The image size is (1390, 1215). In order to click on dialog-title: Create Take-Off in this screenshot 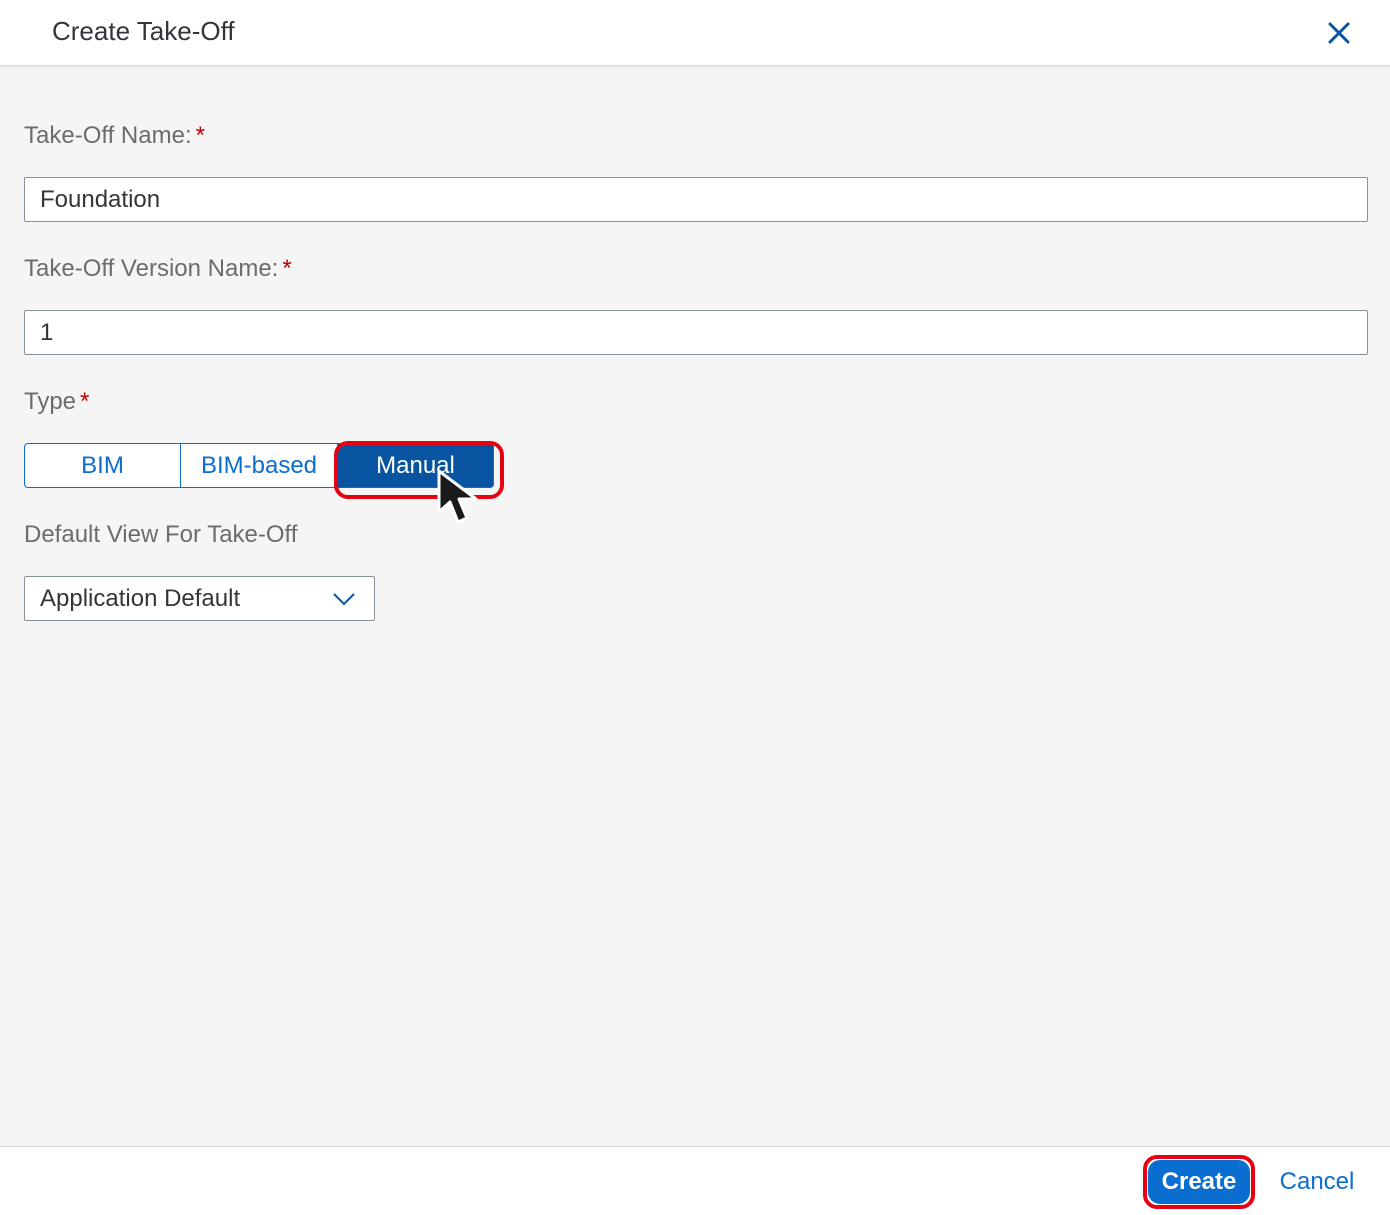, I will do `click(143, 31)`.